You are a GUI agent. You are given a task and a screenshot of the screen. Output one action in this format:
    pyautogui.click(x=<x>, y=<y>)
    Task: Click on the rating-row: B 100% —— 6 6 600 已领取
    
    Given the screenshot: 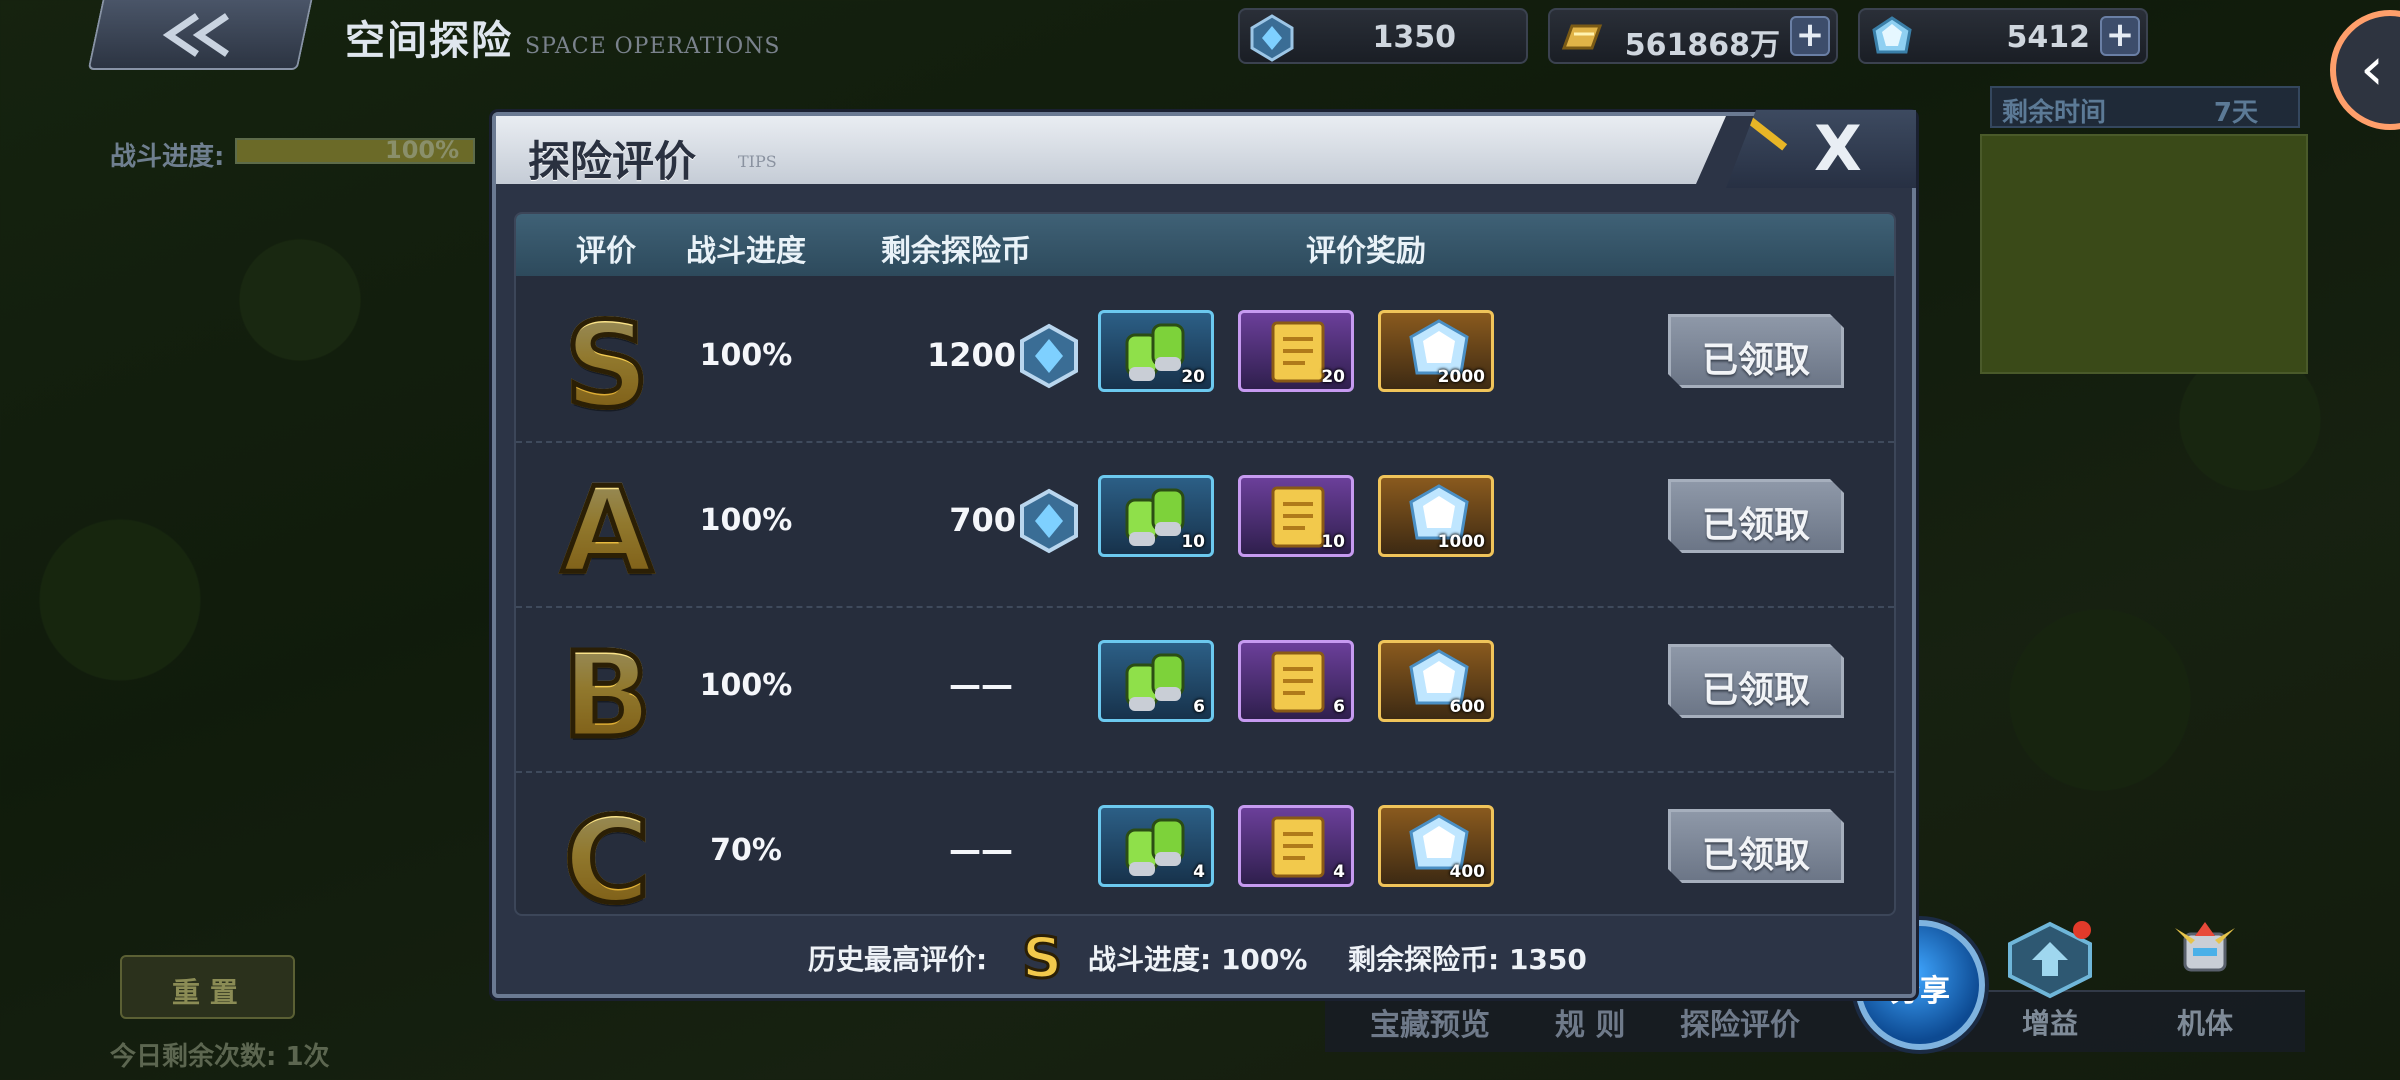 What is the action you would take?
    pyautogui.click(x=1205, y=690)
    